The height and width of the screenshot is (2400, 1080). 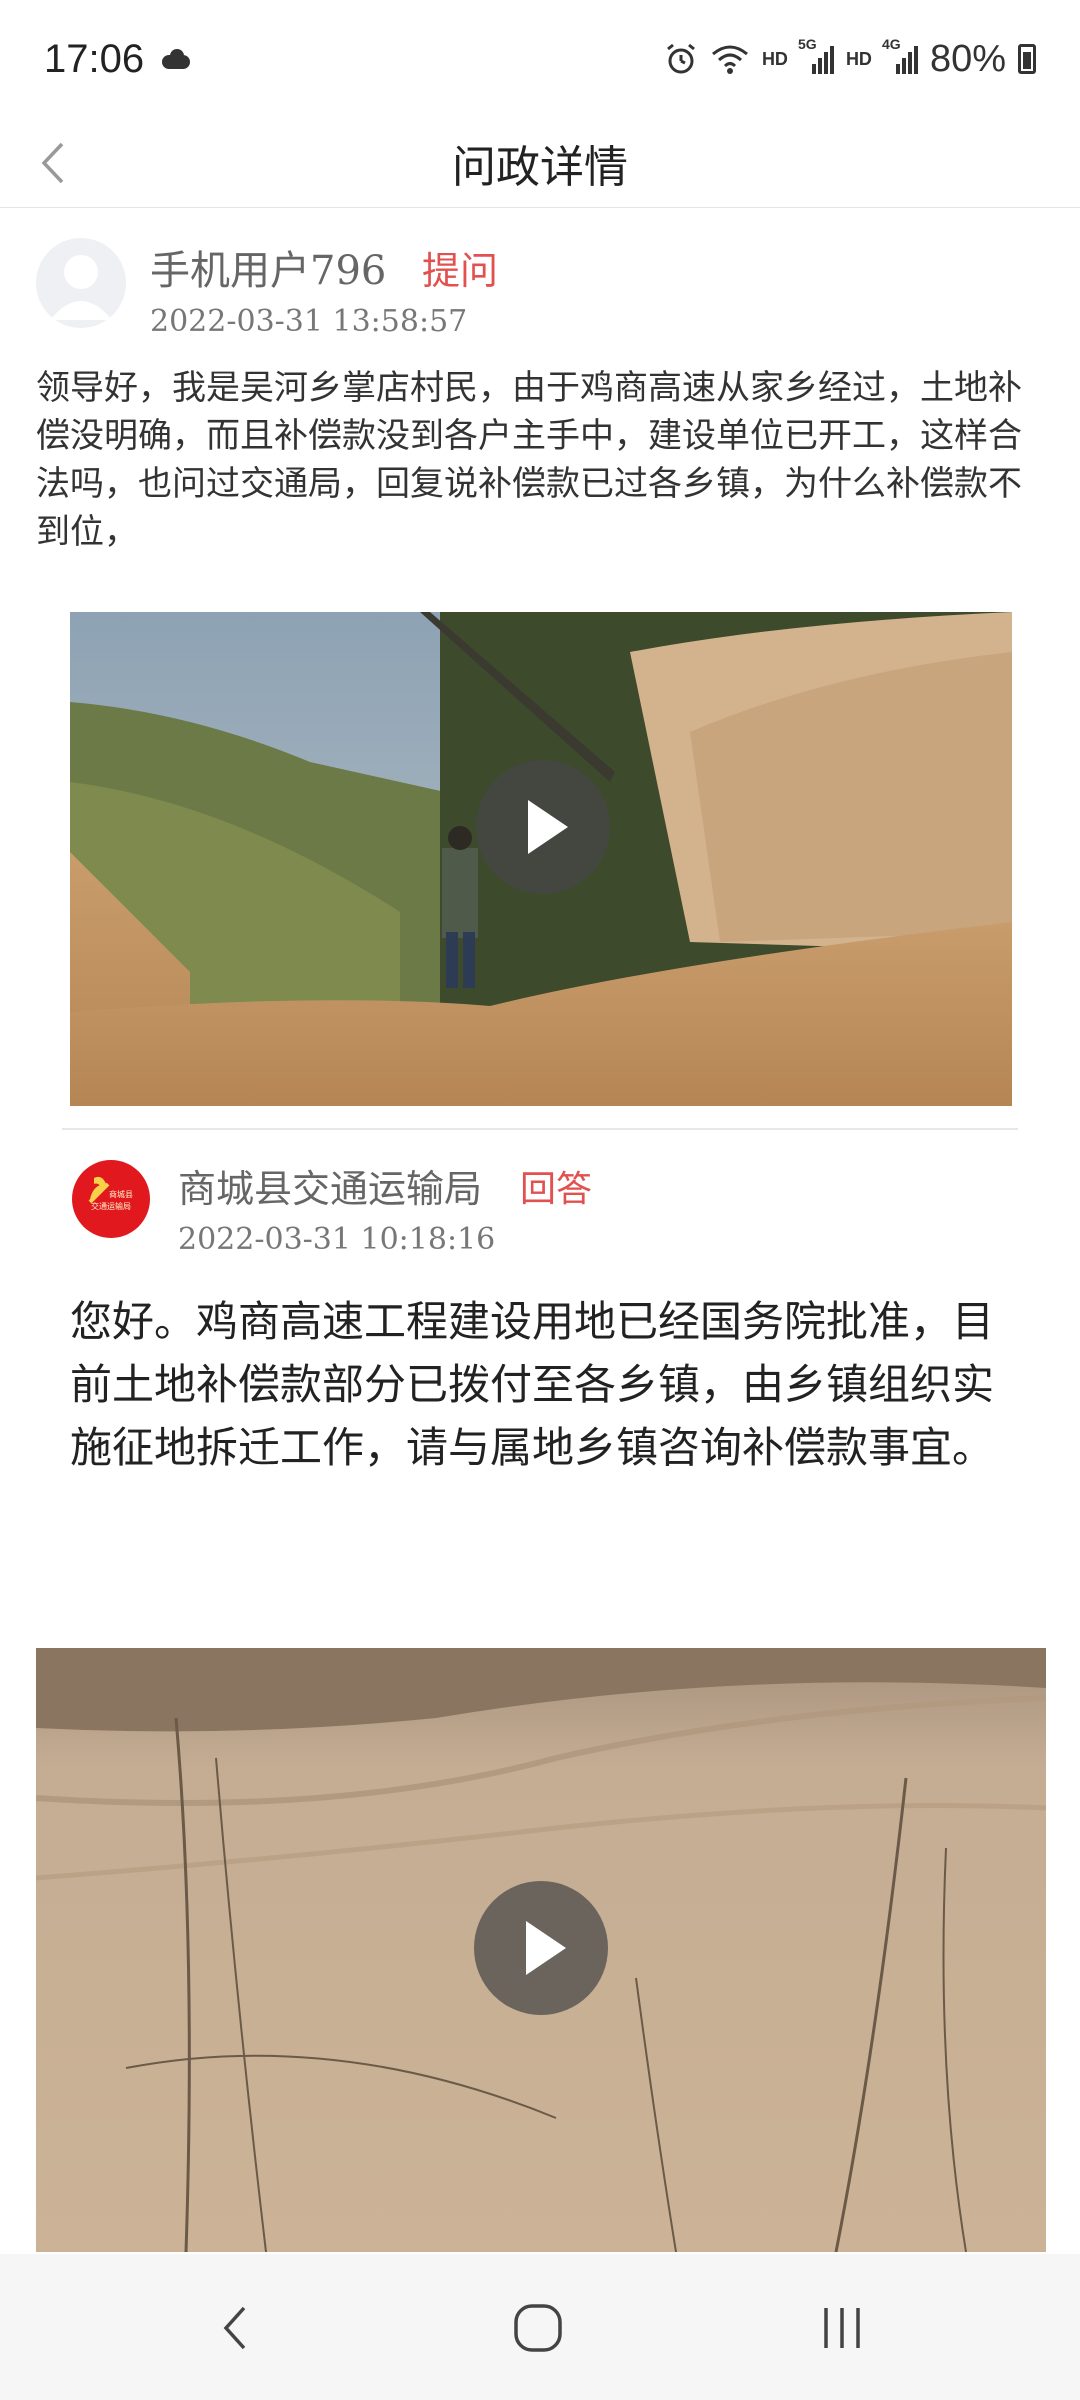 I want to click on hd-label-2: HD, so click(x=858, y=58).